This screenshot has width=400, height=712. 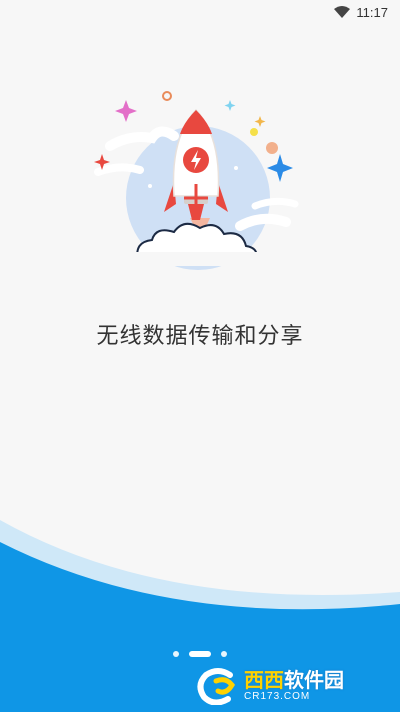 What do you see at coordinates (264, 680) in the screenshot?
I see `watermark-brand-1: 西西` at bounding box center [264, 680].